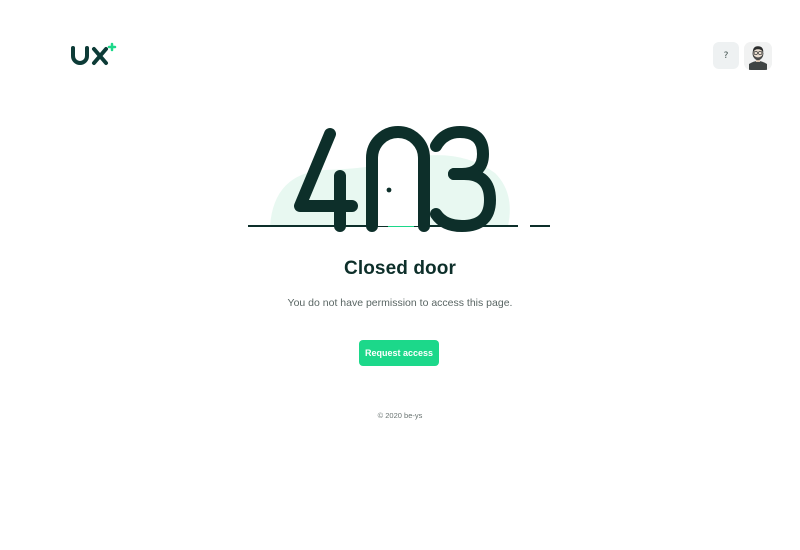 The height and width of the screenshot is (550, 800). I want to click on user-avatar, so click(758, 56).